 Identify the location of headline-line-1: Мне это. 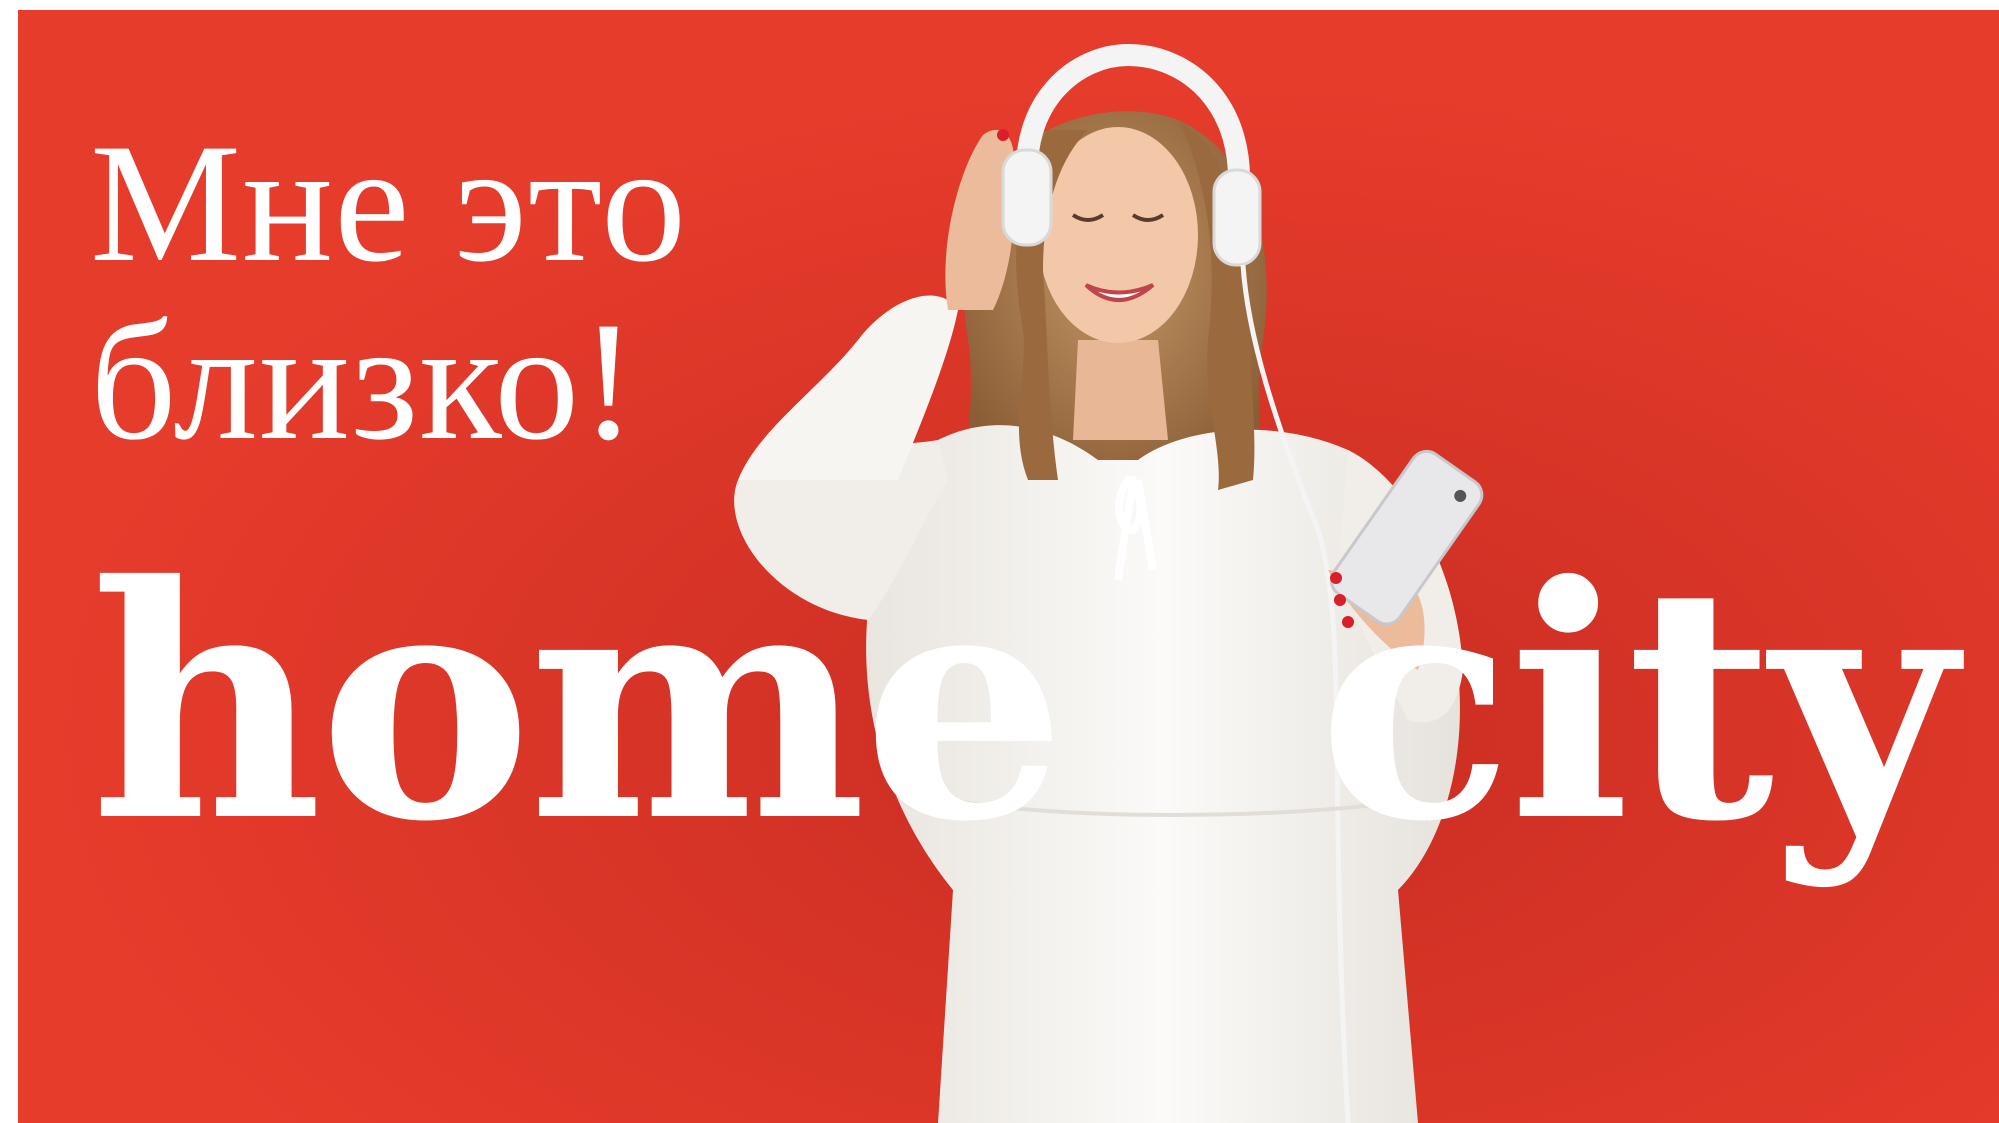
(389, 203).